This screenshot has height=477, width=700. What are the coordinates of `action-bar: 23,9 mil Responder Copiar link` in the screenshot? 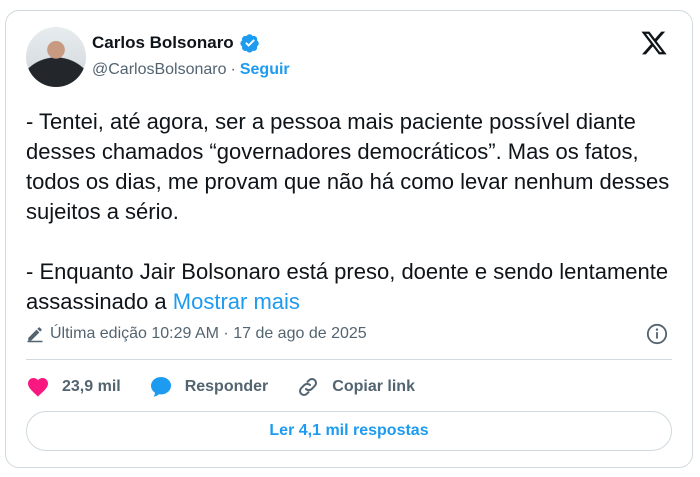 It's located at (234, 387).